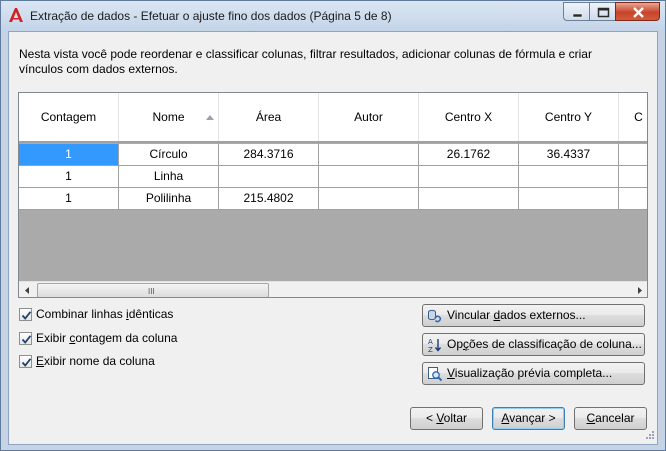 This screenshot has width=666, height=451. Describe the element at coordinates (210, 117) in the screenshot. I see `sort-ascending-icon` at that location.